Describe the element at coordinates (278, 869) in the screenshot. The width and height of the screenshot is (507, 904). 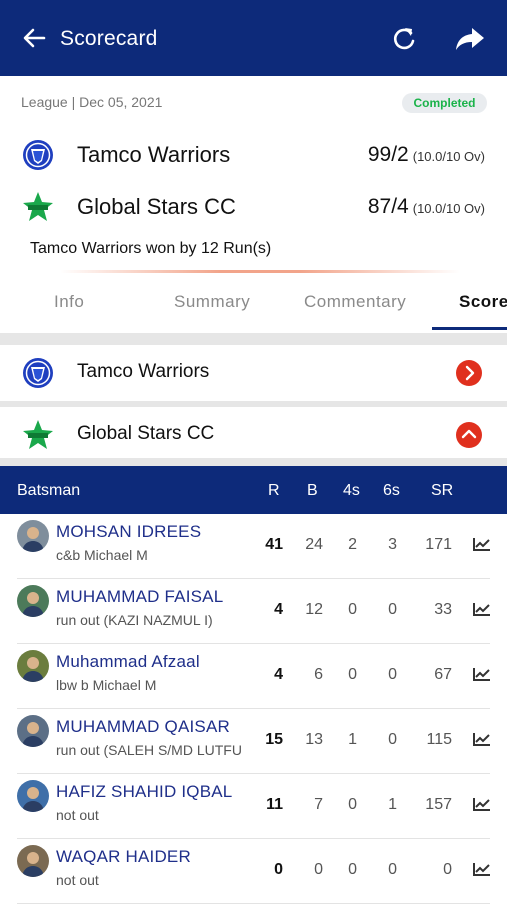
I see `runs-value: 0` at that location.